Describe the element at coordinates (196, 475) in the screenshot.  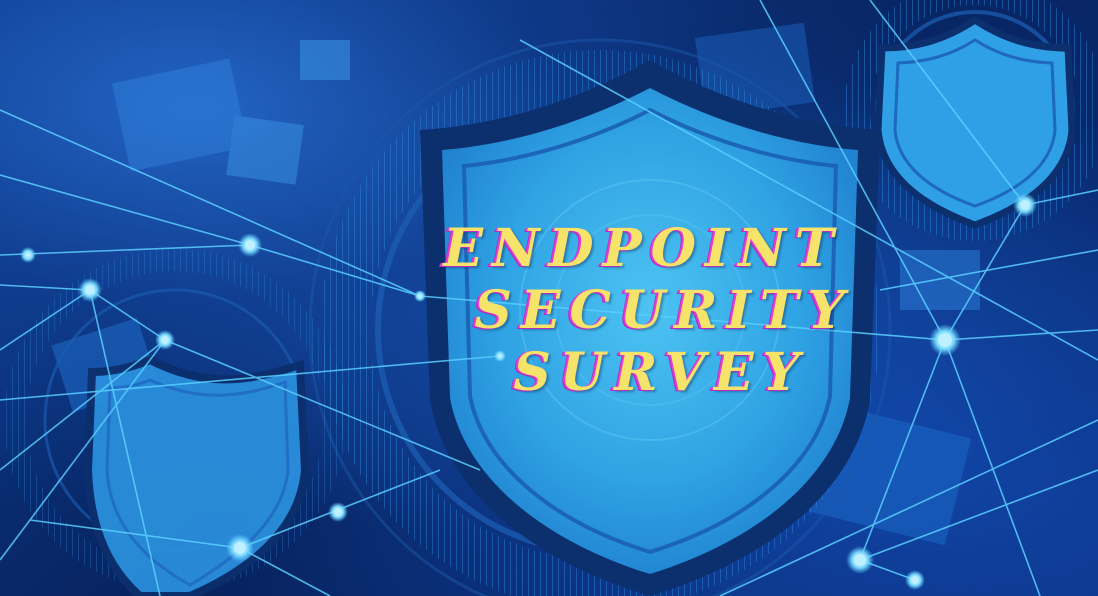
I see `shield-icon-left` at that location.